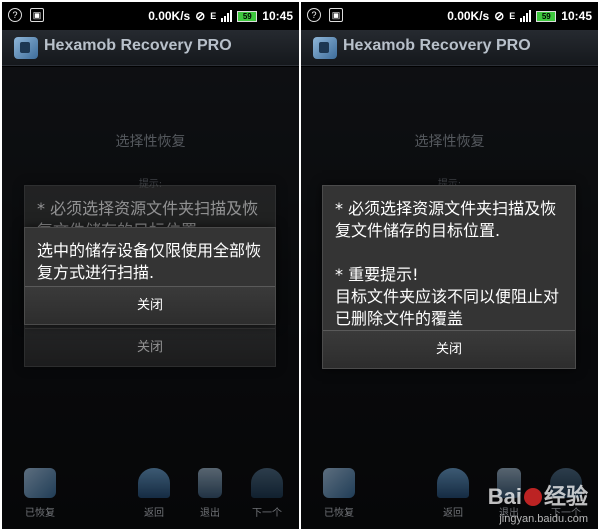 This screenshot has width=600, height=531. I want to click on background-close-button: 关闭, so click(150, 347).